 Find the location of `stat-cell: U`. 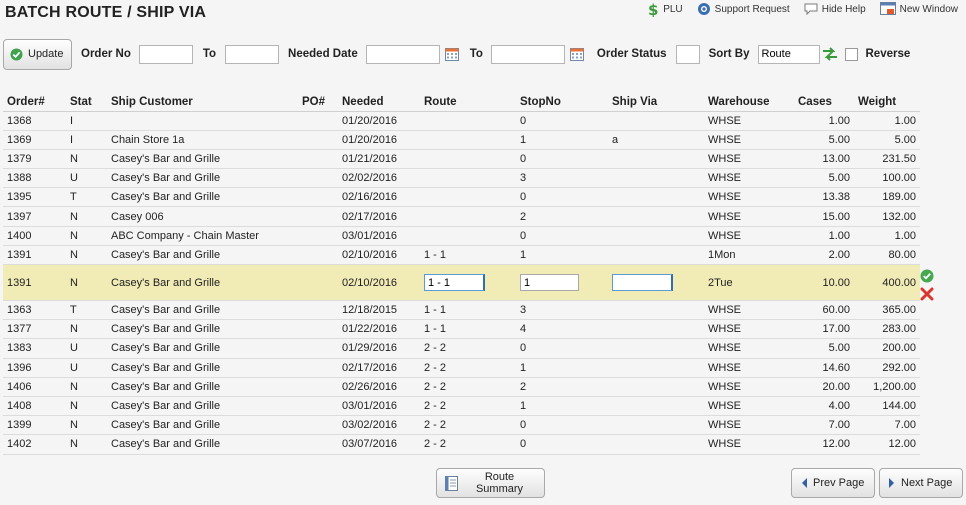

stat-cell: U is located at coordinates (86, 348).